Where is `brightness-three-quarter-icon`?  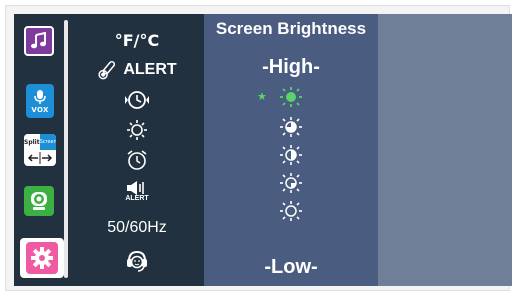 brightness-three-quarter-icon is located at coordinates (291, 127).